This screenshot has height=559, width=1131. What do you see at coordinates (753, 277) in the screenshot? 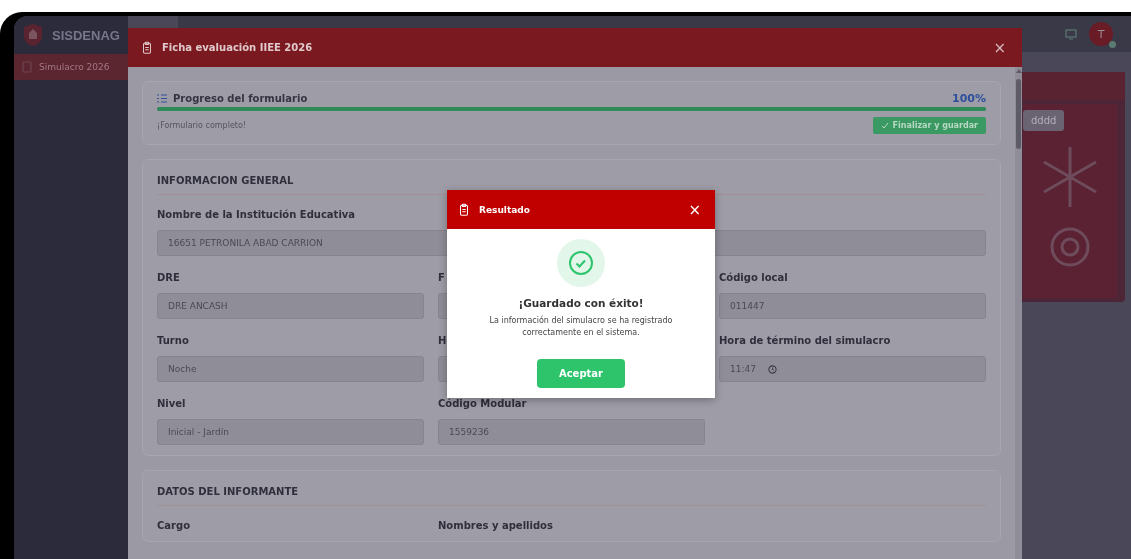
I see `field-label: Código local` at bounding box center [753, 277].